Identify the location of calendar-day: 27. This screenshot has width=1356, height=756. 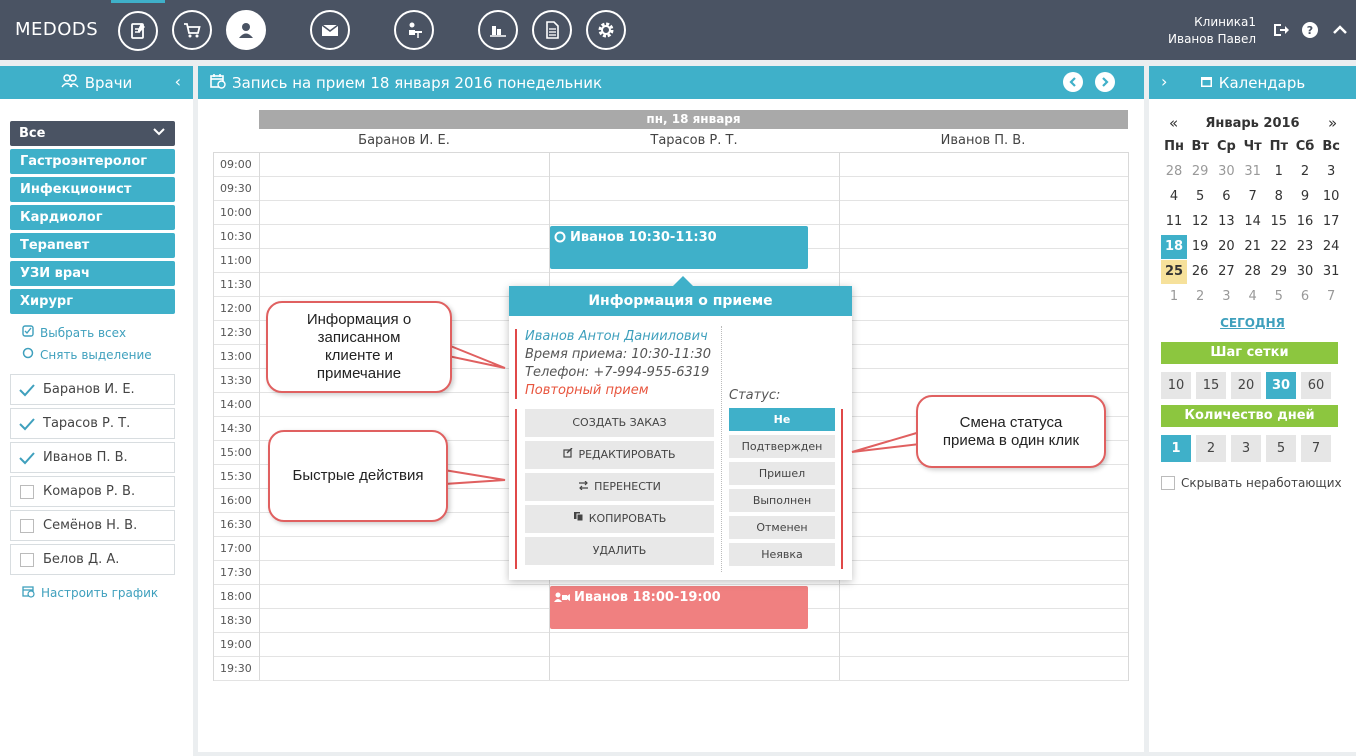
(1226, 272).